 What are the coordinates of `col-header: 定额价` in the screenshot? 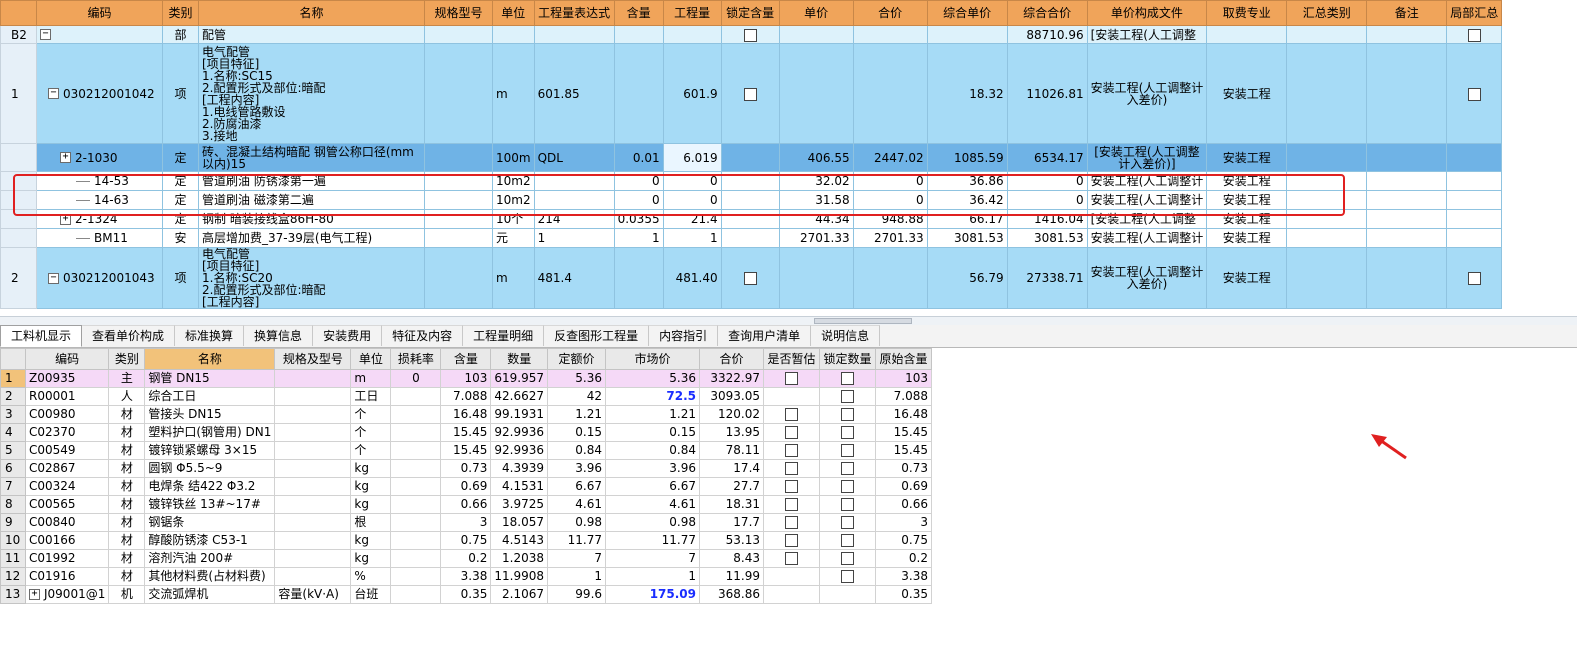 It's located at (577, 359).